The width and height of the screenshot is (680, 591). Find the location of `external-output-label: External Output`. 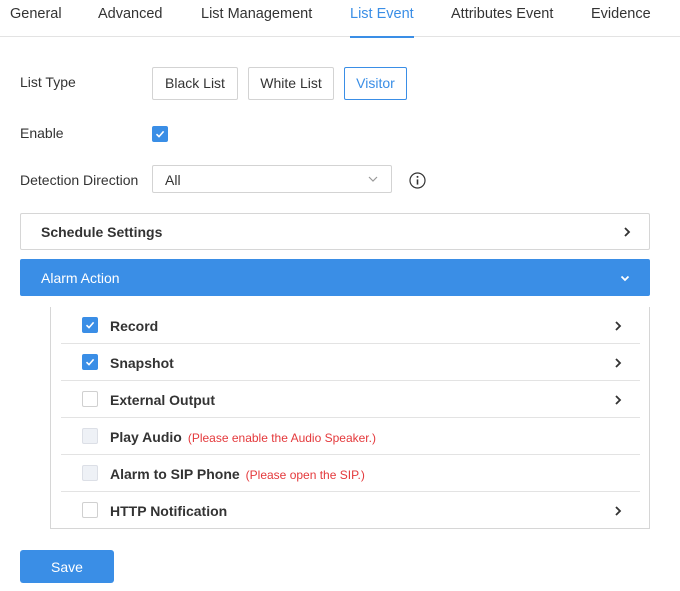

external-output-label: External Output is located at coordinates (163, 400).